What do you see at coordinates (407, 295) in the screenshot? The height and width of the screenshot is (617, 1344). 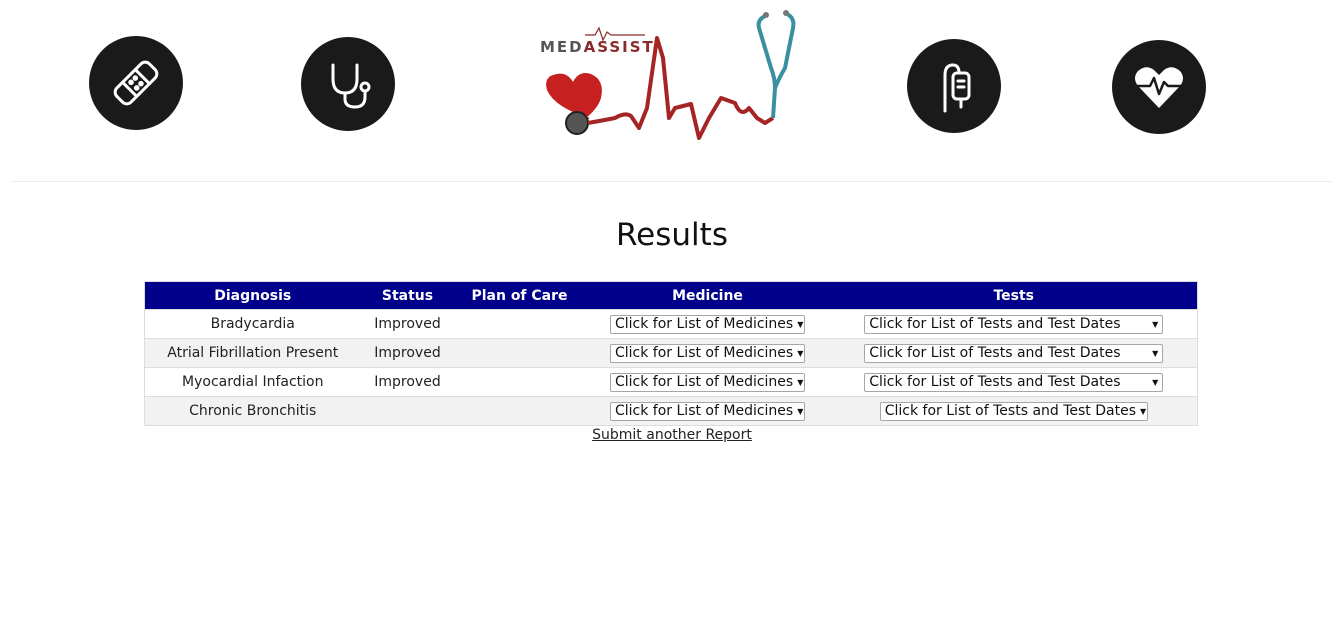 I see `header-status: Status` at bounding box center [407, 295].